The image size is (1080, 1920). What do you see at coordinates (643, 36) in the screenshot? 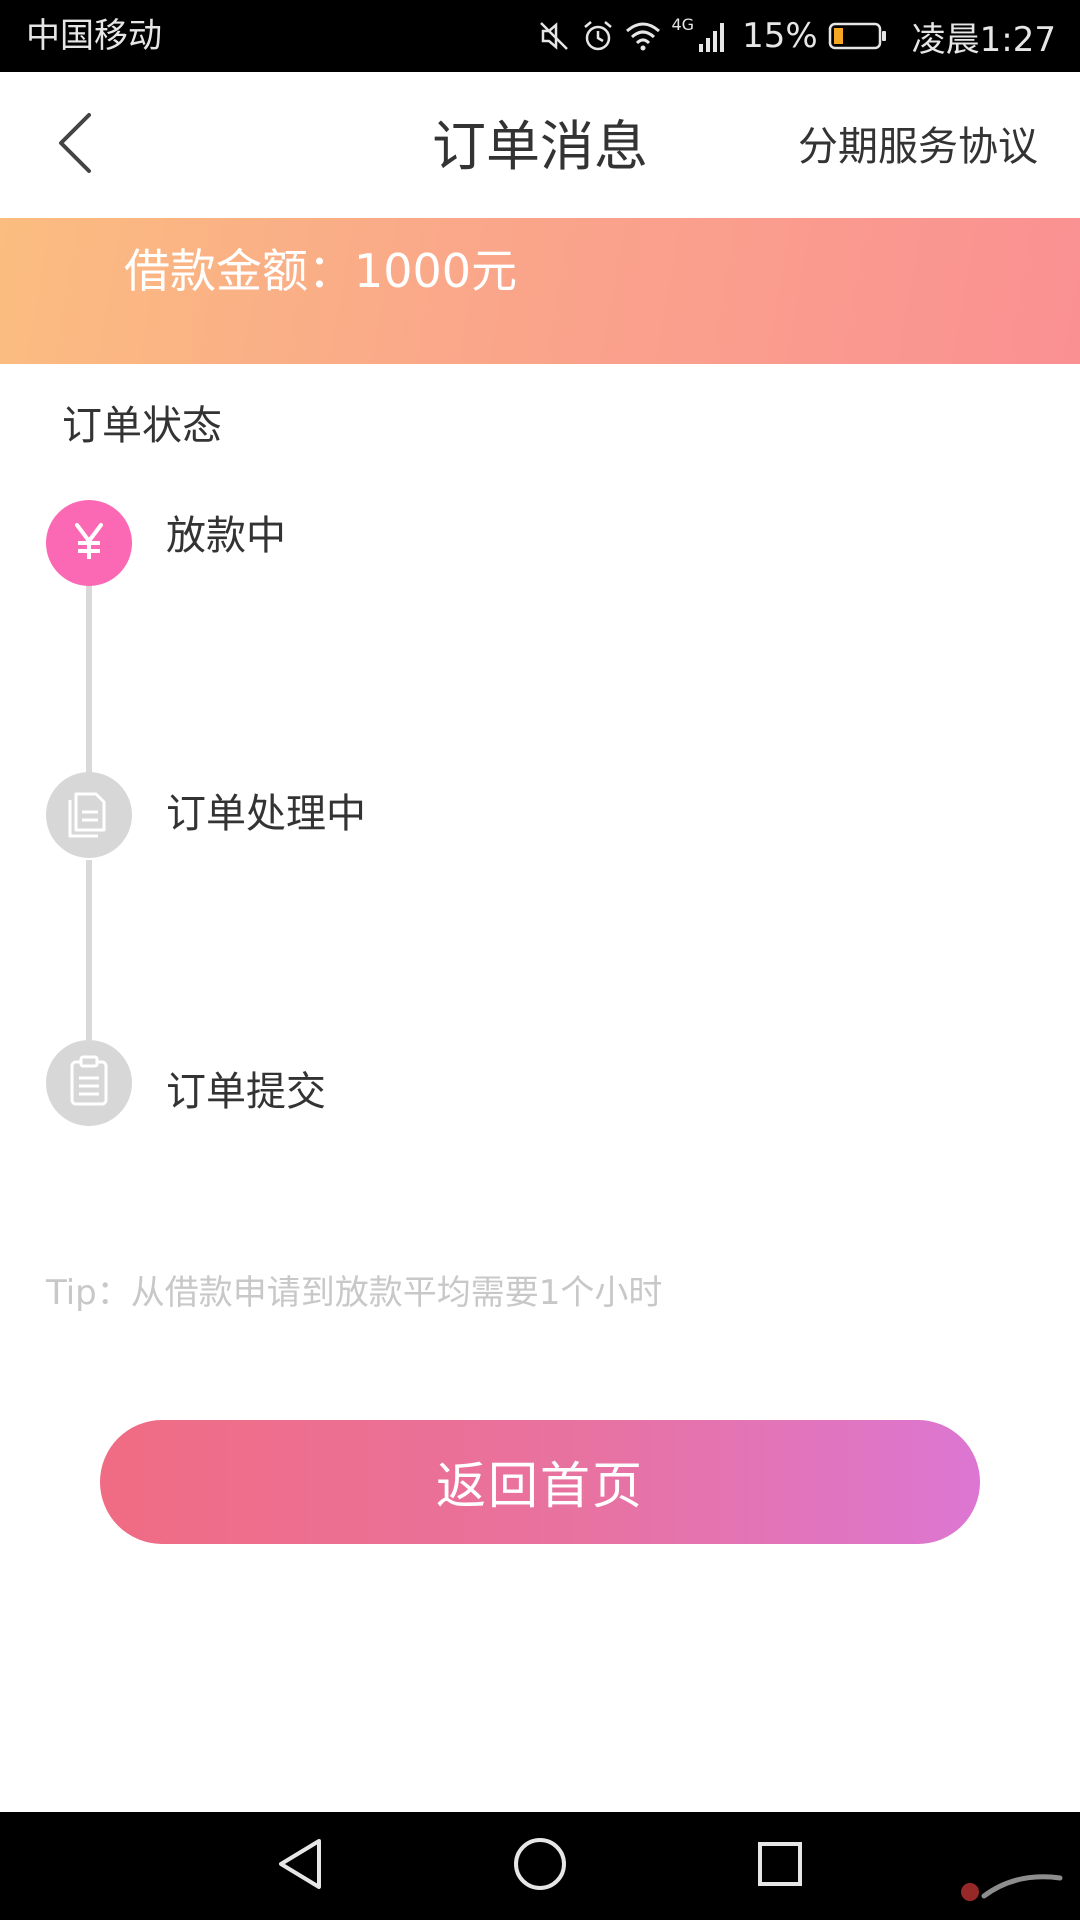
I see `wifi-icon` at bounding box center [643, 36].